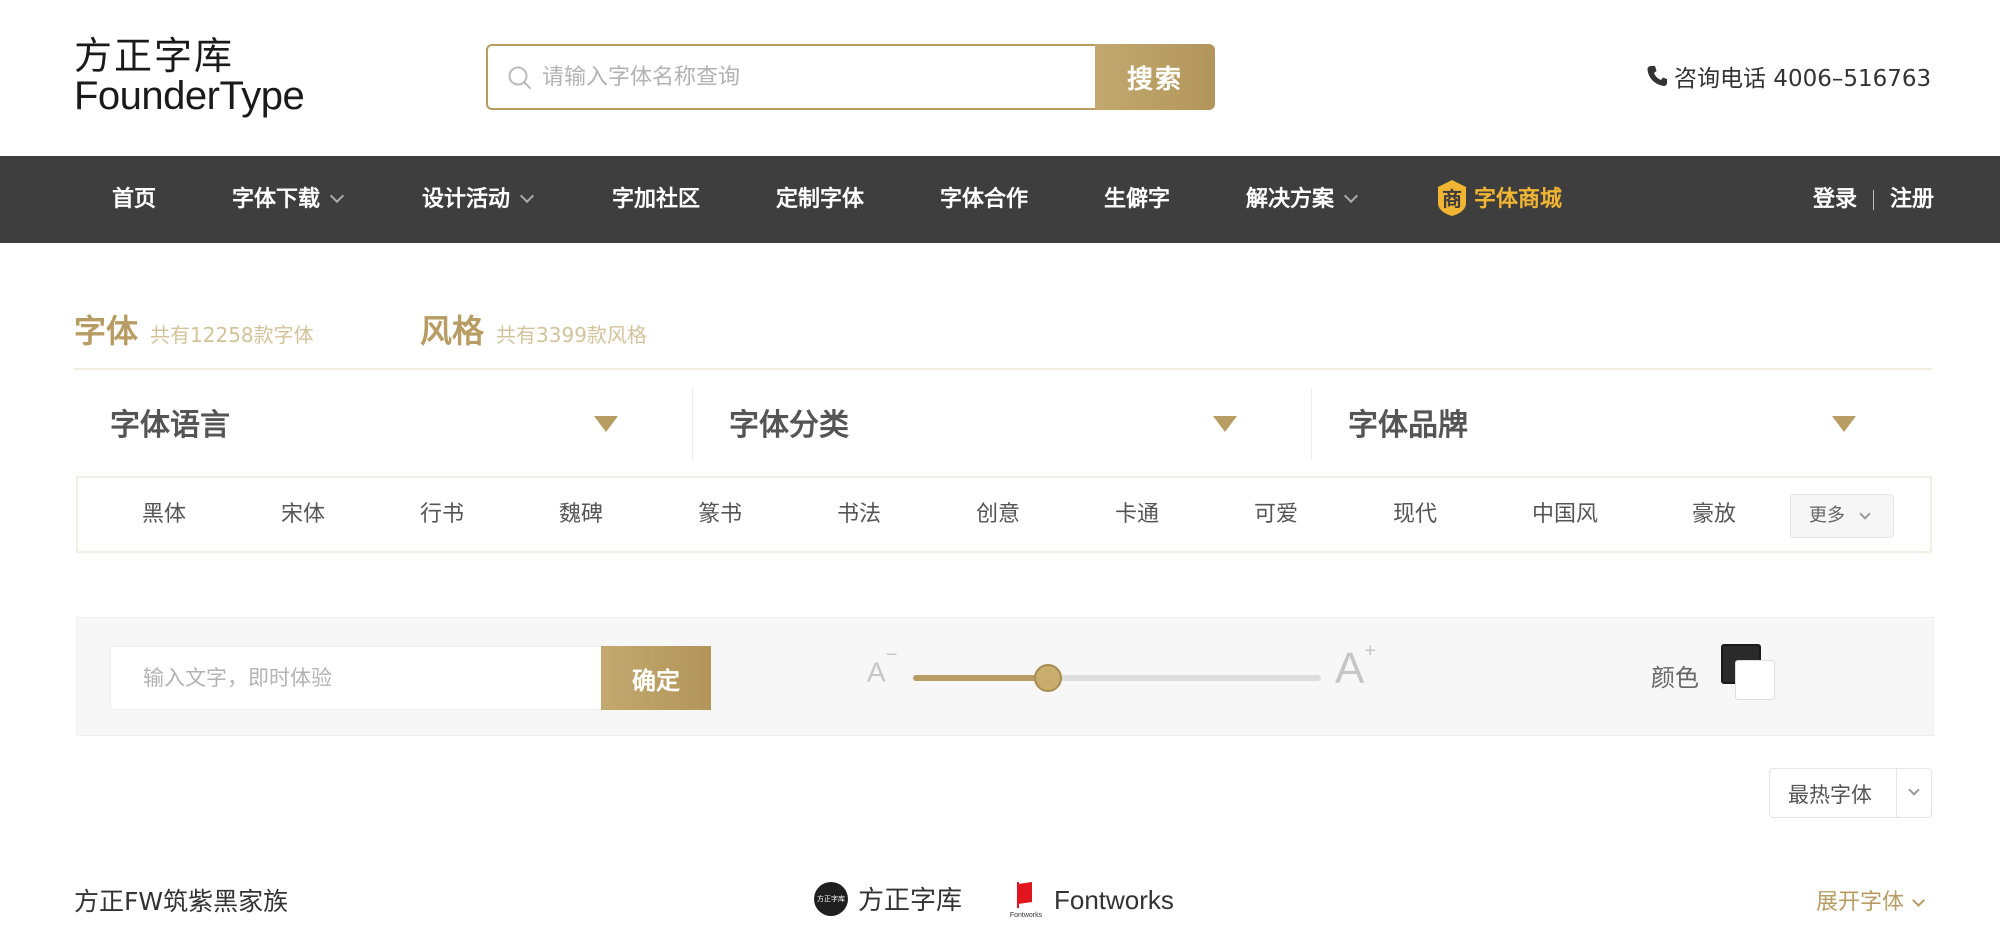  Describe the element at coordinates (1026, 915) in the screenshot. I see `svg-text: Fontworks` at that location.